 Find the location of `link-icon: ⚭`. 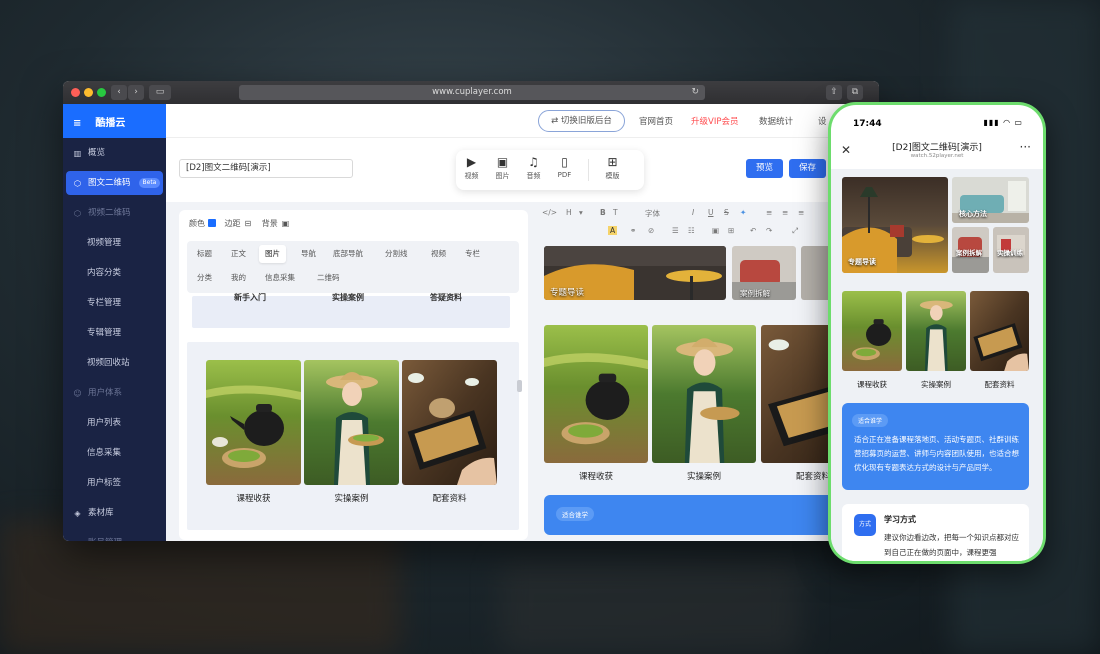

link-icon: ⚭ is located at coordinates (633, 230).